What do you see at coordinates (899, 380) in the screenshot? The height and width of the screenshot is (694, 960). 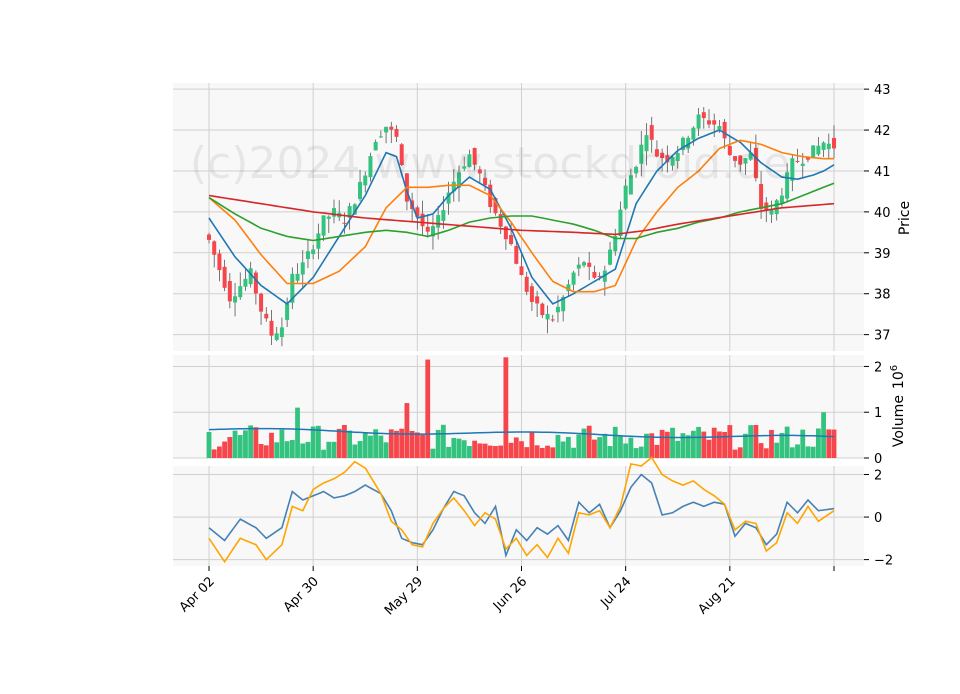 I see `volume-scale-base: 10` at bounding box center [899, 380].